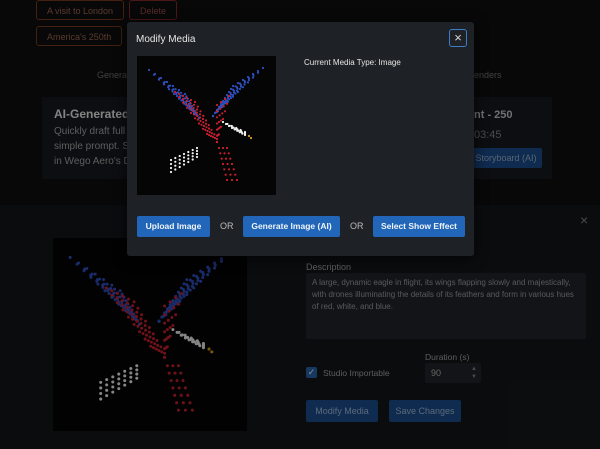 This screenshot has width=600, height=449. I want to click on close-icon: ×, so click(458, 38).